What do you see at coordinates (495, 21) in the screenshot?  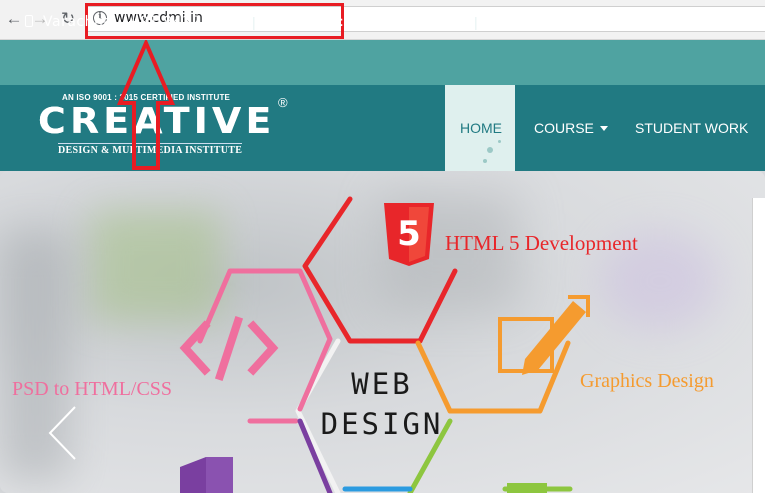 I see `mail-icon` at bounding box center [495, 21].